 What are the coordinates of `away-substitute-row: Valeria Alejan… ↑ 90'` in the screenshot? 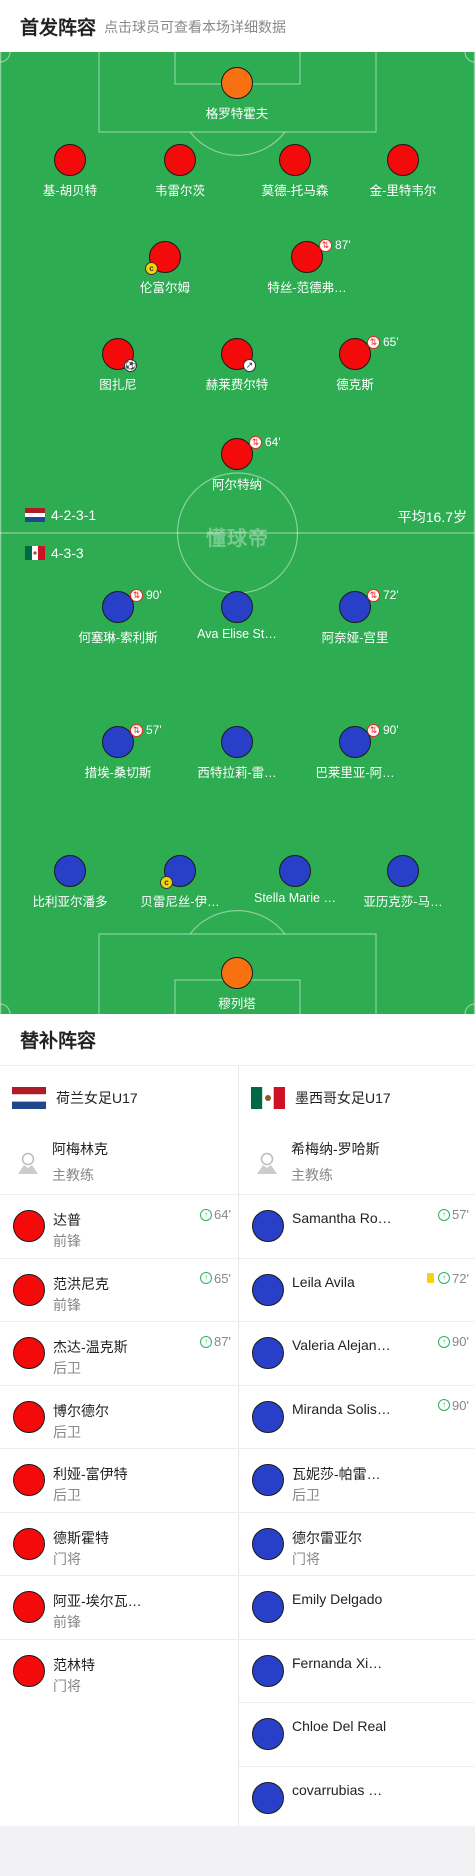 It's located at (357, 1353).